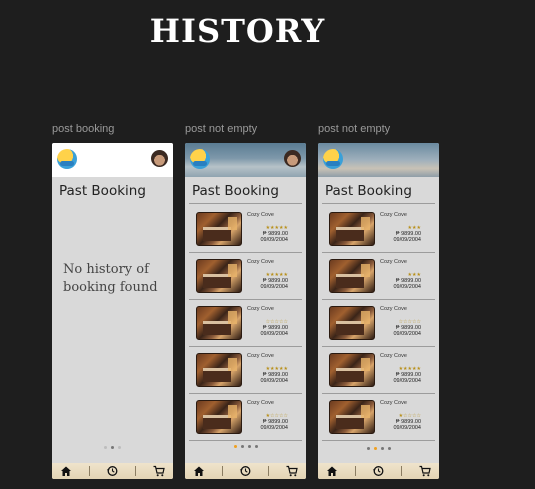  What do you see at coordinates (83, 129) in the screenshot?
I see `frame-label-empty: post booking` at bounding box center [83, 129].